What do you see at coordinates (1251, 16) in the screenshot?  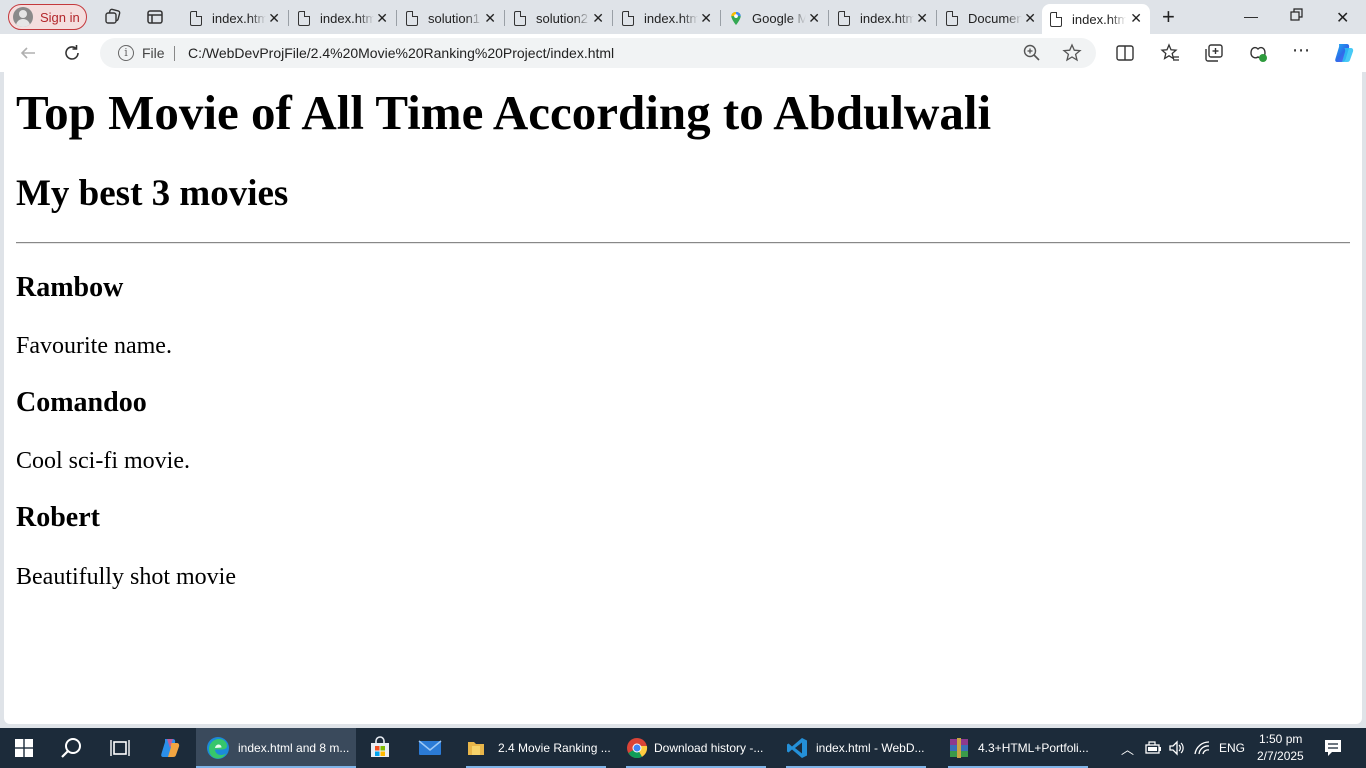 I see `minimize-icon: —` at bounding box center [1251, 16].